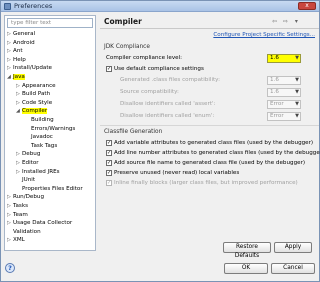 The image size is (320, 282). What do you see at coordinates (274, 80) in the screenshot?
I see `generated-class-compat-value: 1.6` at bounding box center [274, 80].